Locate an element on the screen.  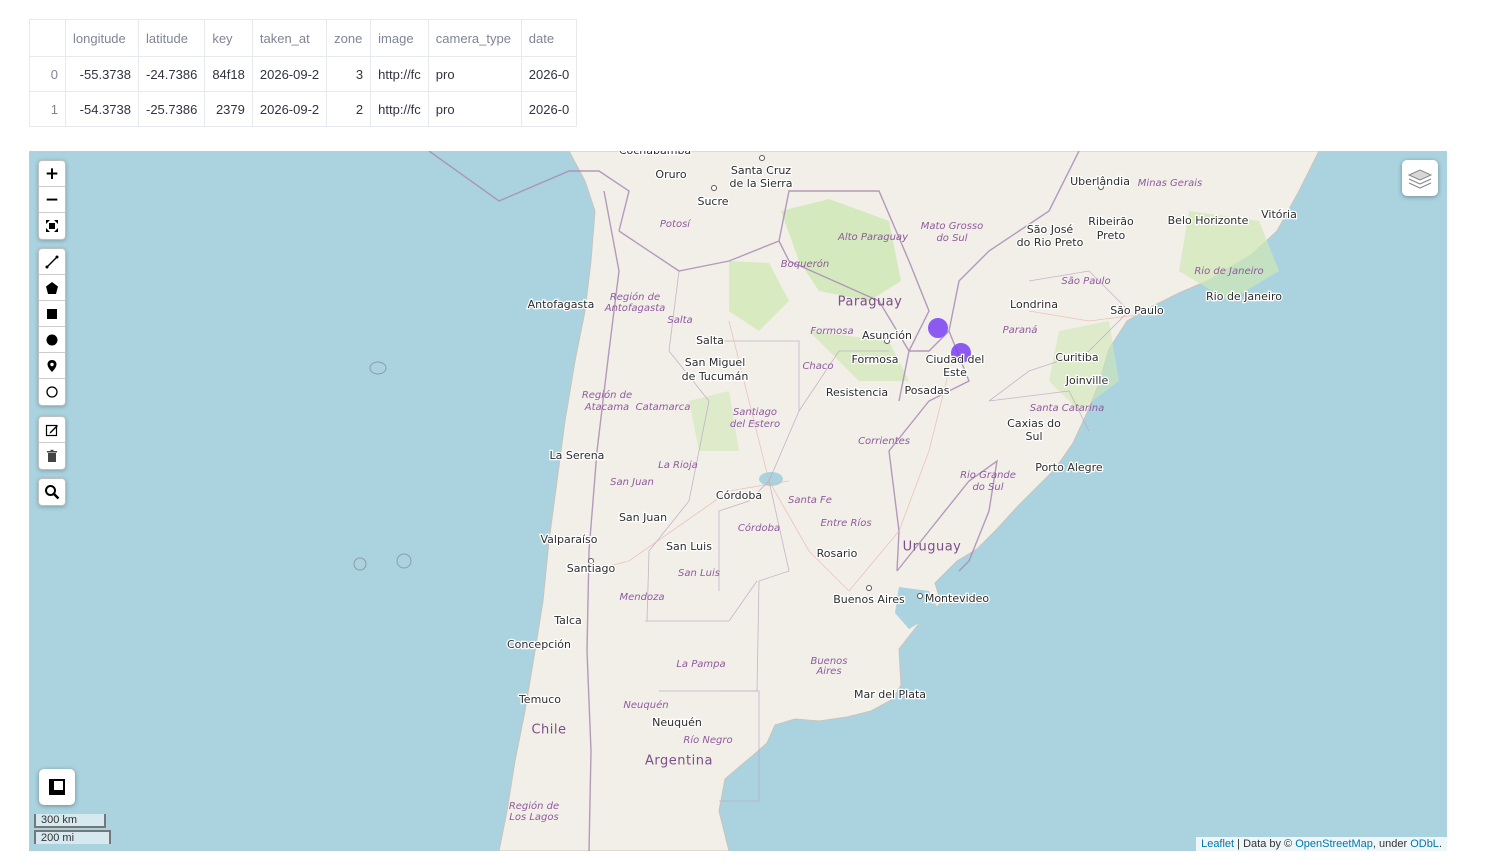
map-label-region: Aires is located at coordinates (828, 671).